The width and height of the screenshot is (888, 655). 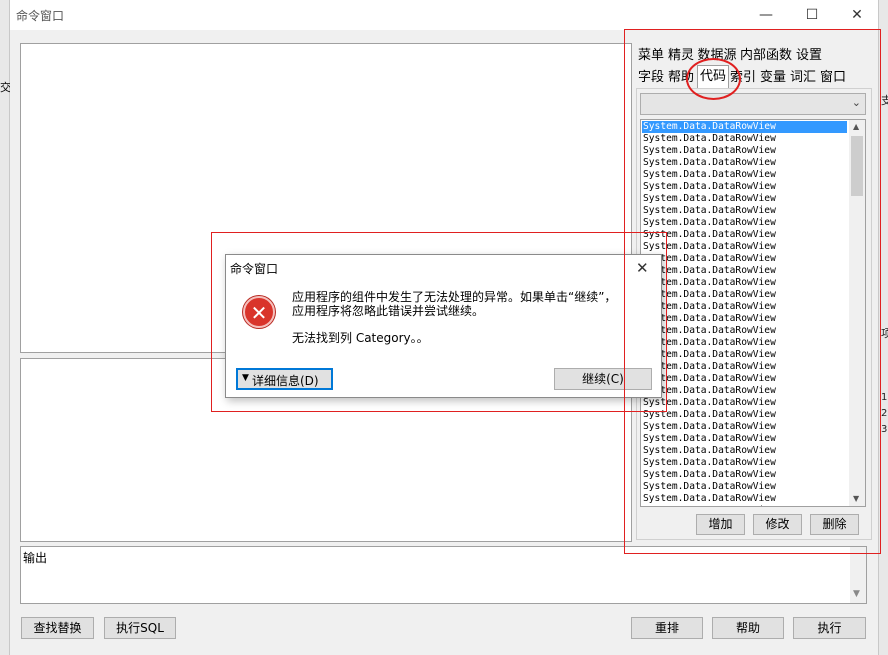 I want to click on execute-button: 执行, so click(x=829, y=628).